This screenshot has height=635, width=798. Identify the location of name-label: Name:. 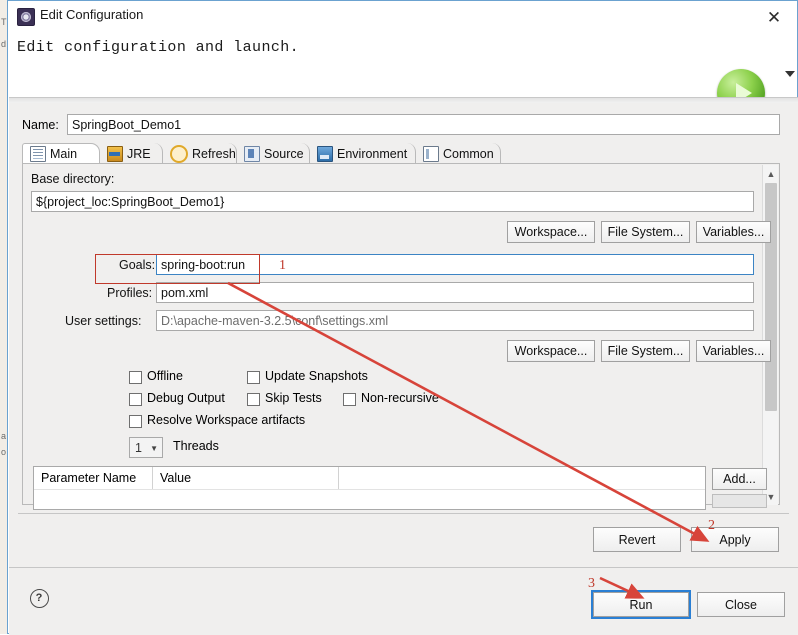
(40, 125).